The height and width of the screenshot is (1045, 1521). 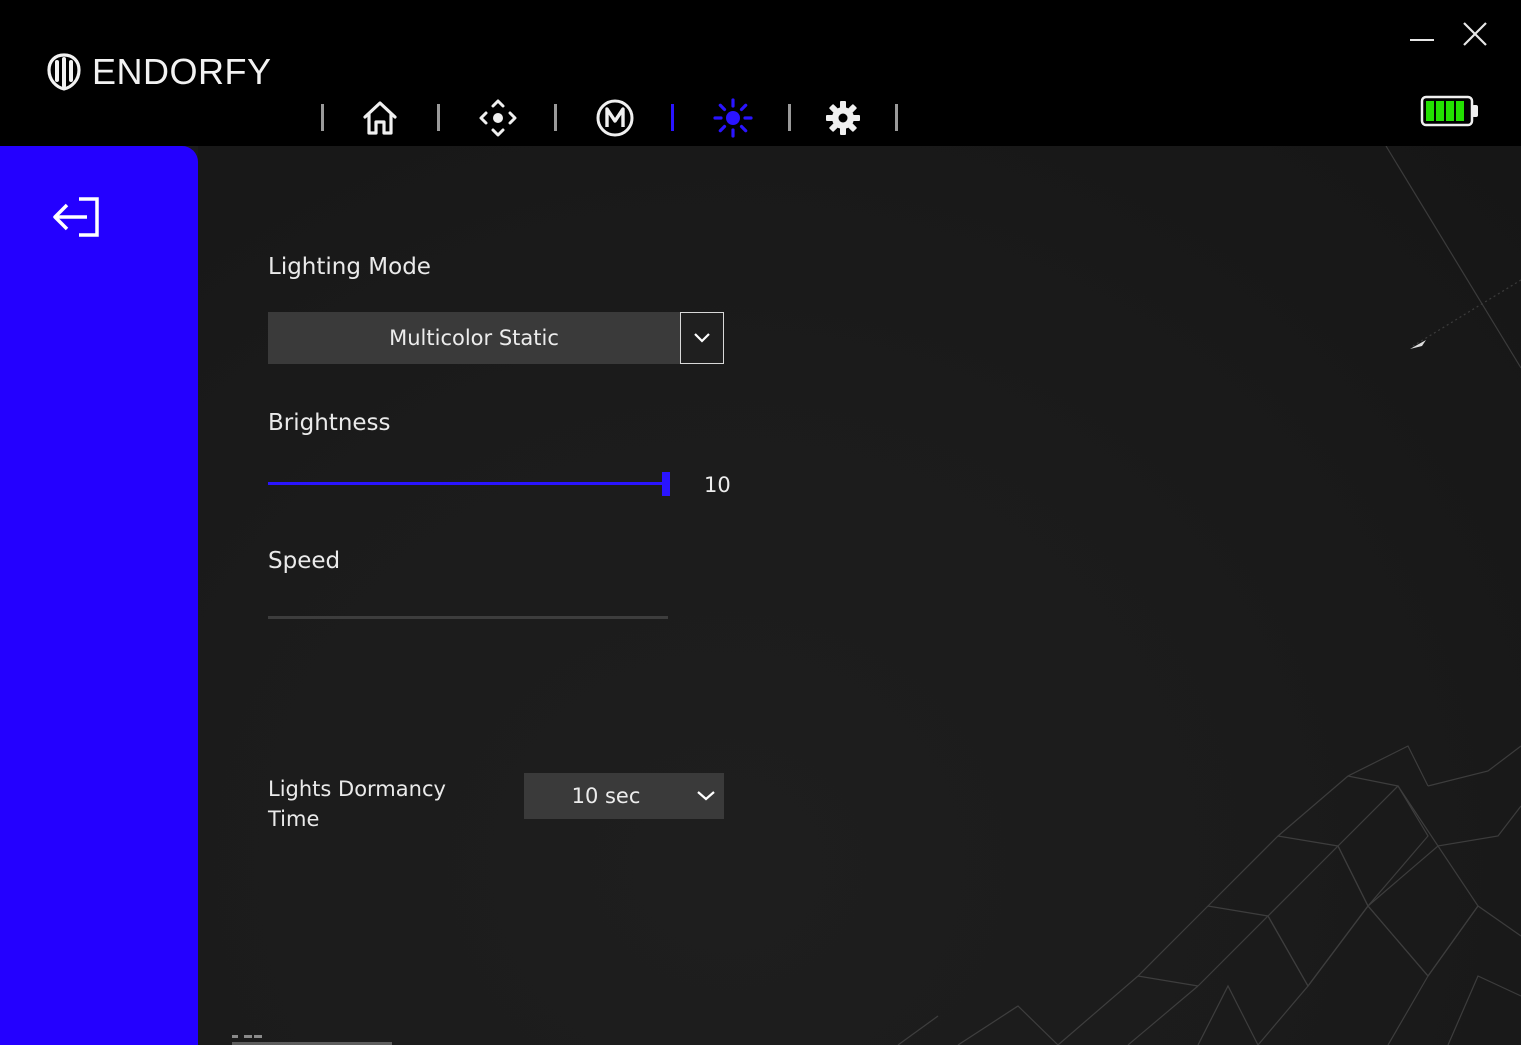 I want to click on footer-logo-mark, so click(x=312, y=1040).